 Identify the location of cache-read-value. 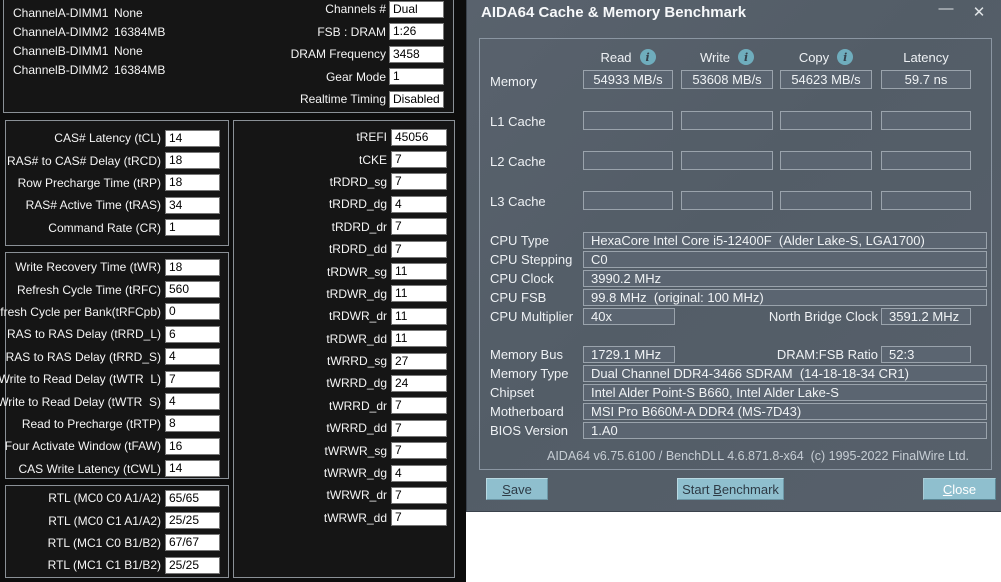
(628, 200).